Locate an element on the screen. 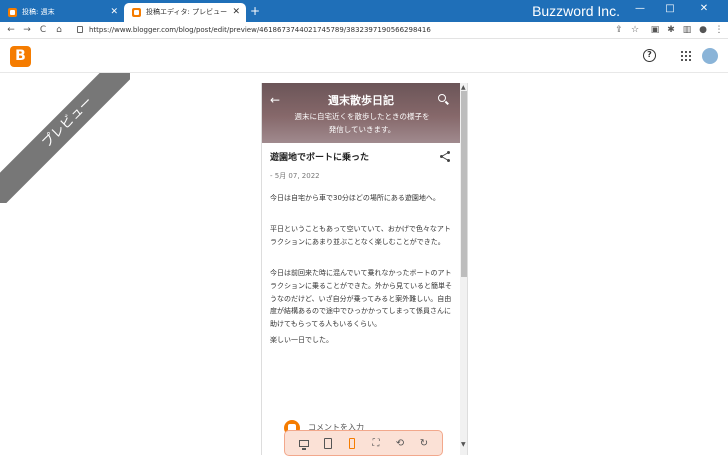 Image resolution: width=728 pixels, height=460 pixels. blogger-header: ? is located at coordinates (364, 56).